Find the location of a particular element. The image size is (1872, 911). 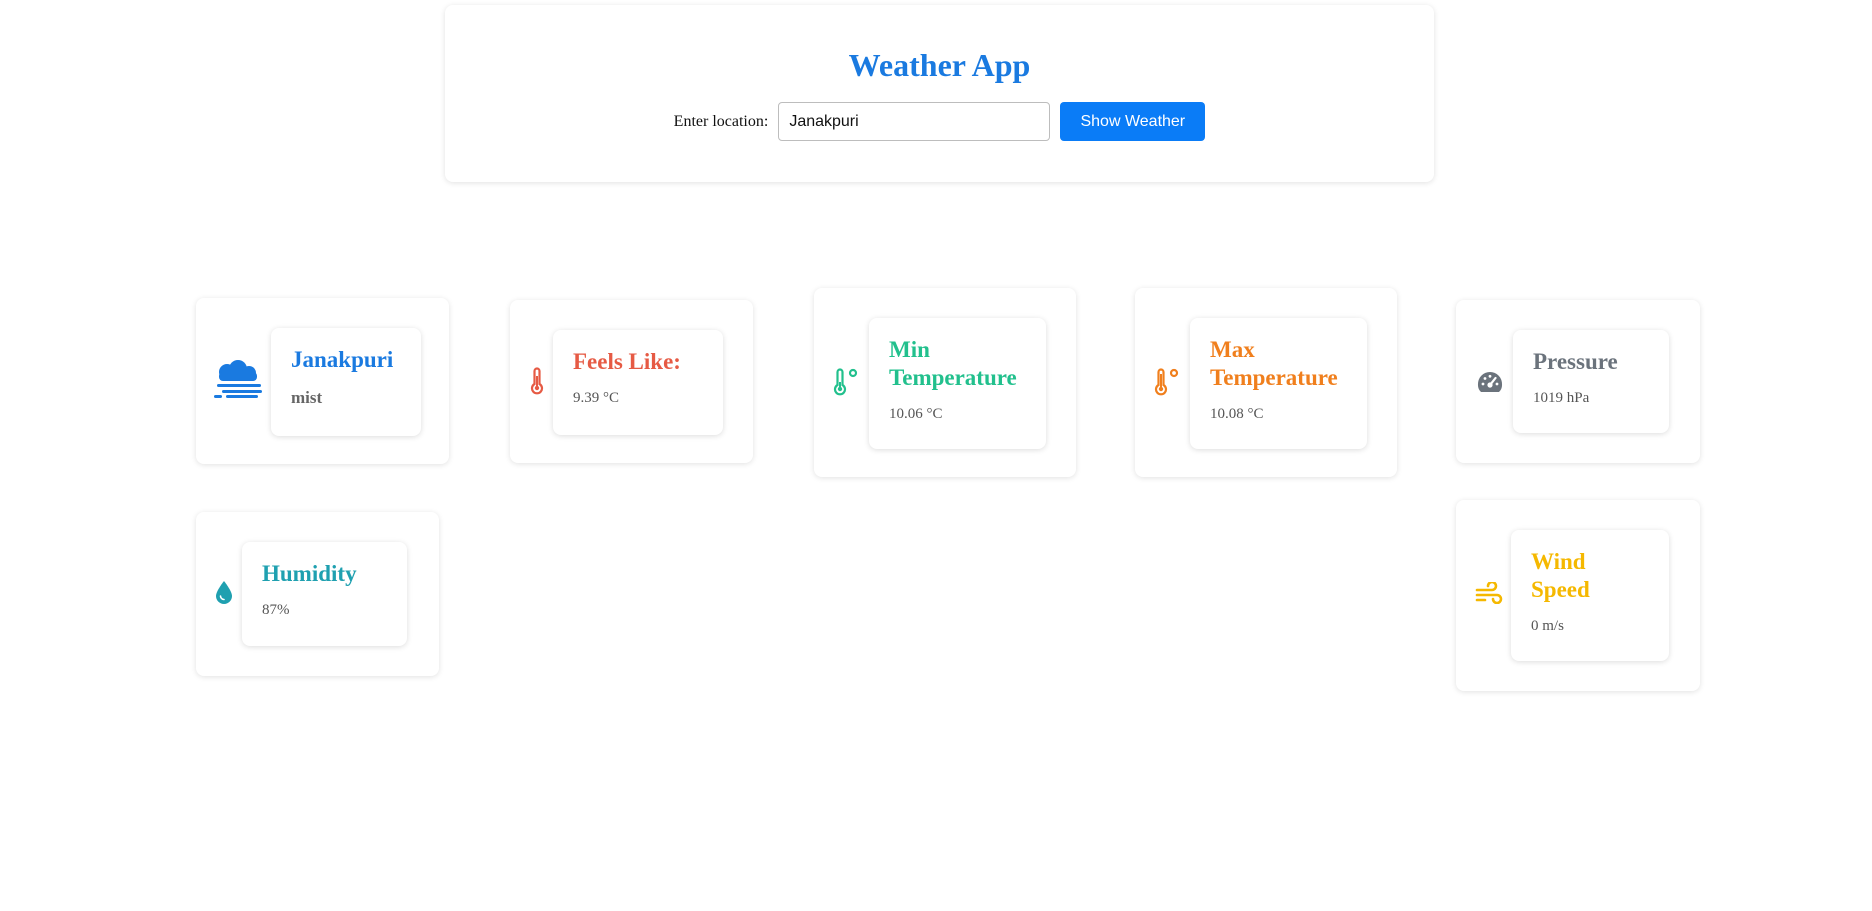

pressure-inner-card: Pressure 1019 hPa is located at coordinates (1591, 381).